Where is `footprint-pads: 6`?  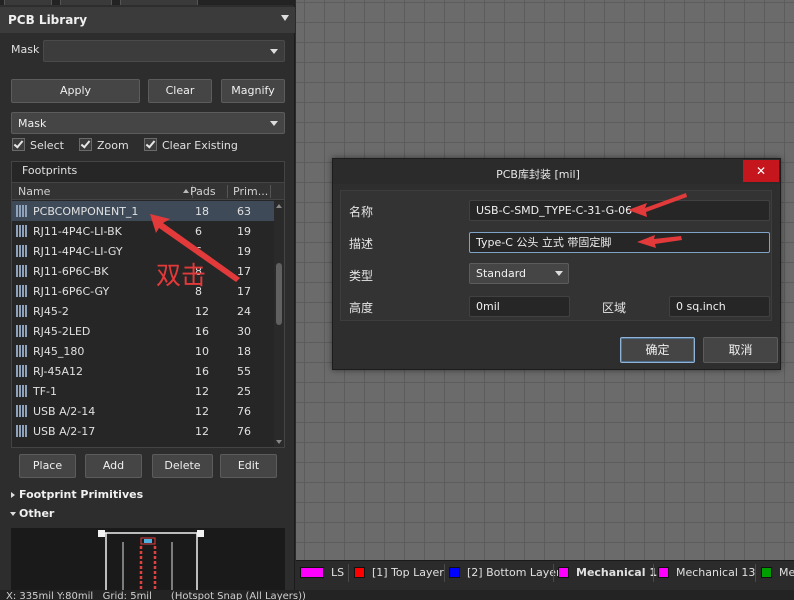 footprint-pads: 6 is located at coordinates (198, 231).